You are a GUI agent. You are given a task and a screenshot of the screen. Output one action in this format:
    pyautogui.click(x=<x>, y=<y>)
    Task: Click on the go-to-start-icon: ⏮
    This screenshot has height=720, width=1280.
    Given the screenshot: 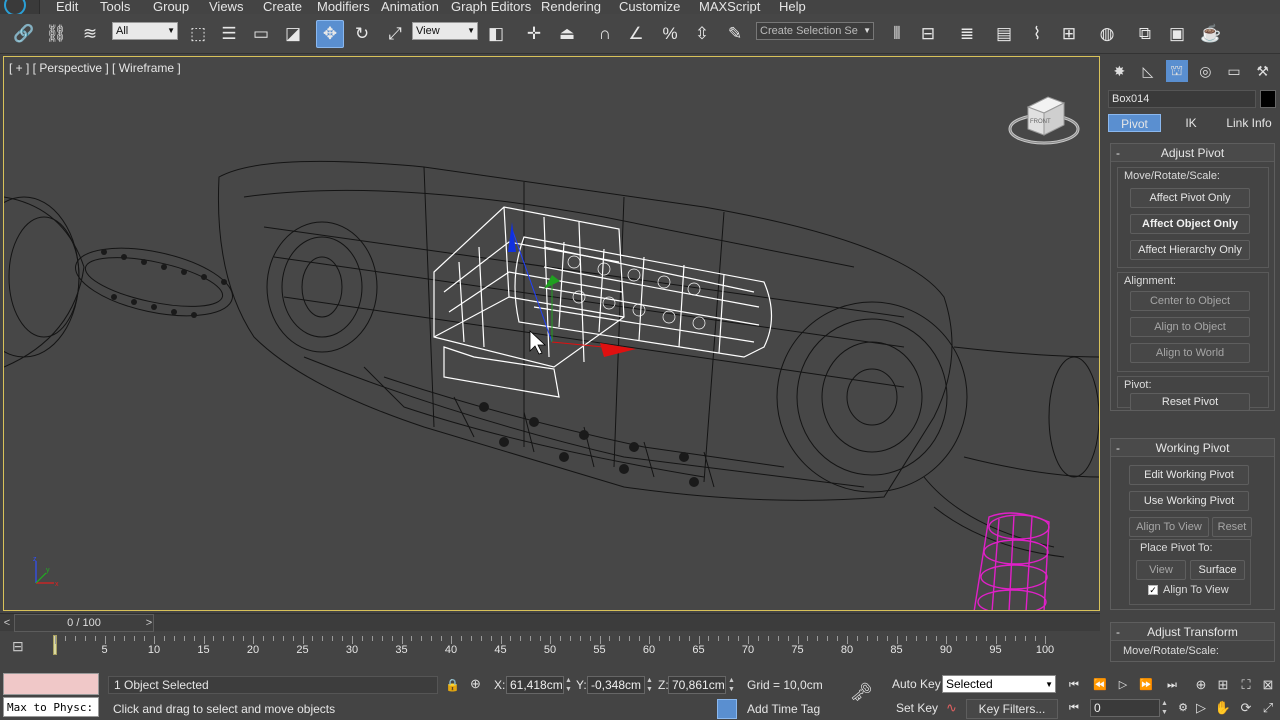 What is the action you would take?
    pyautogui.click(x=1074, y=685)
    